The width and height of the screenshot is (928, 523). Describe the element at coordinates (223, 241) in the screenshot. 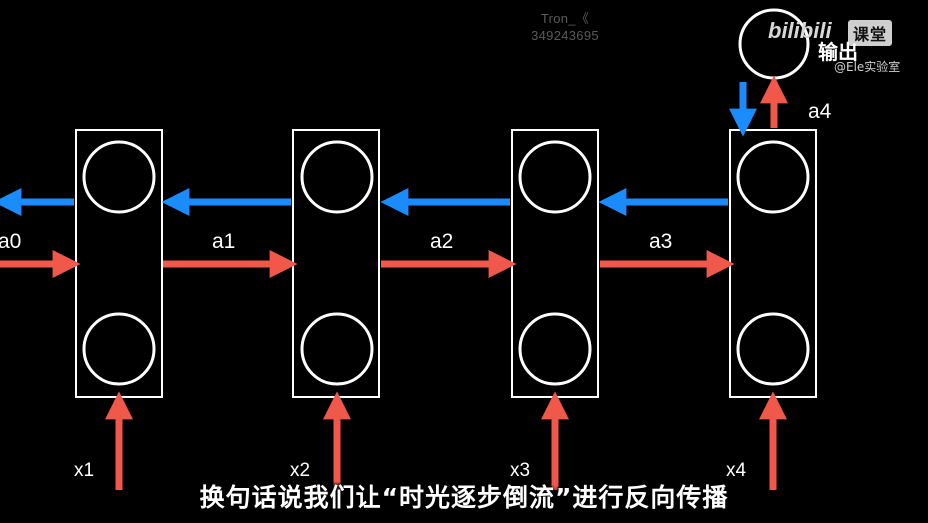

I see `label-a1: a1` at that location.